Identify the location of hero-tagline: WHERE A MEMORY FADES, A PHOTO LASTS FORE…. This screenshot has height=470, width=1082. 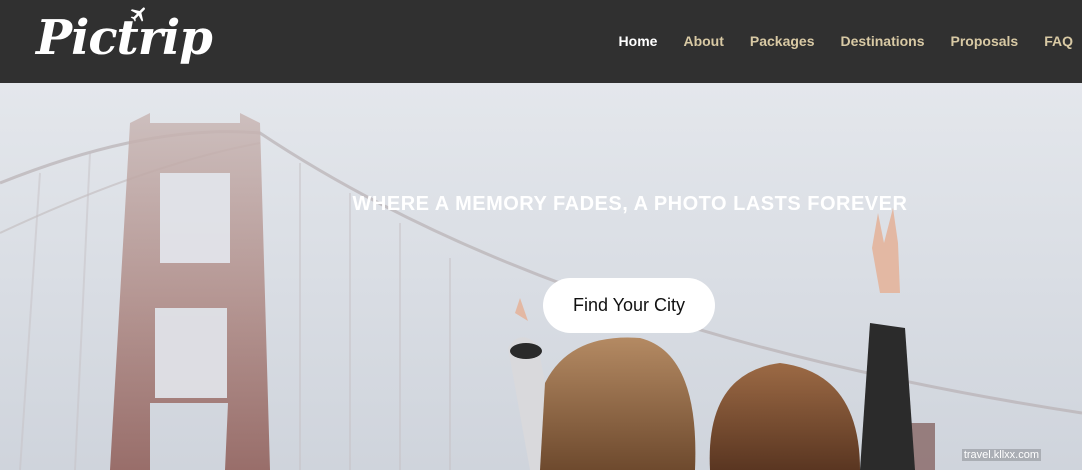
(630, 204).